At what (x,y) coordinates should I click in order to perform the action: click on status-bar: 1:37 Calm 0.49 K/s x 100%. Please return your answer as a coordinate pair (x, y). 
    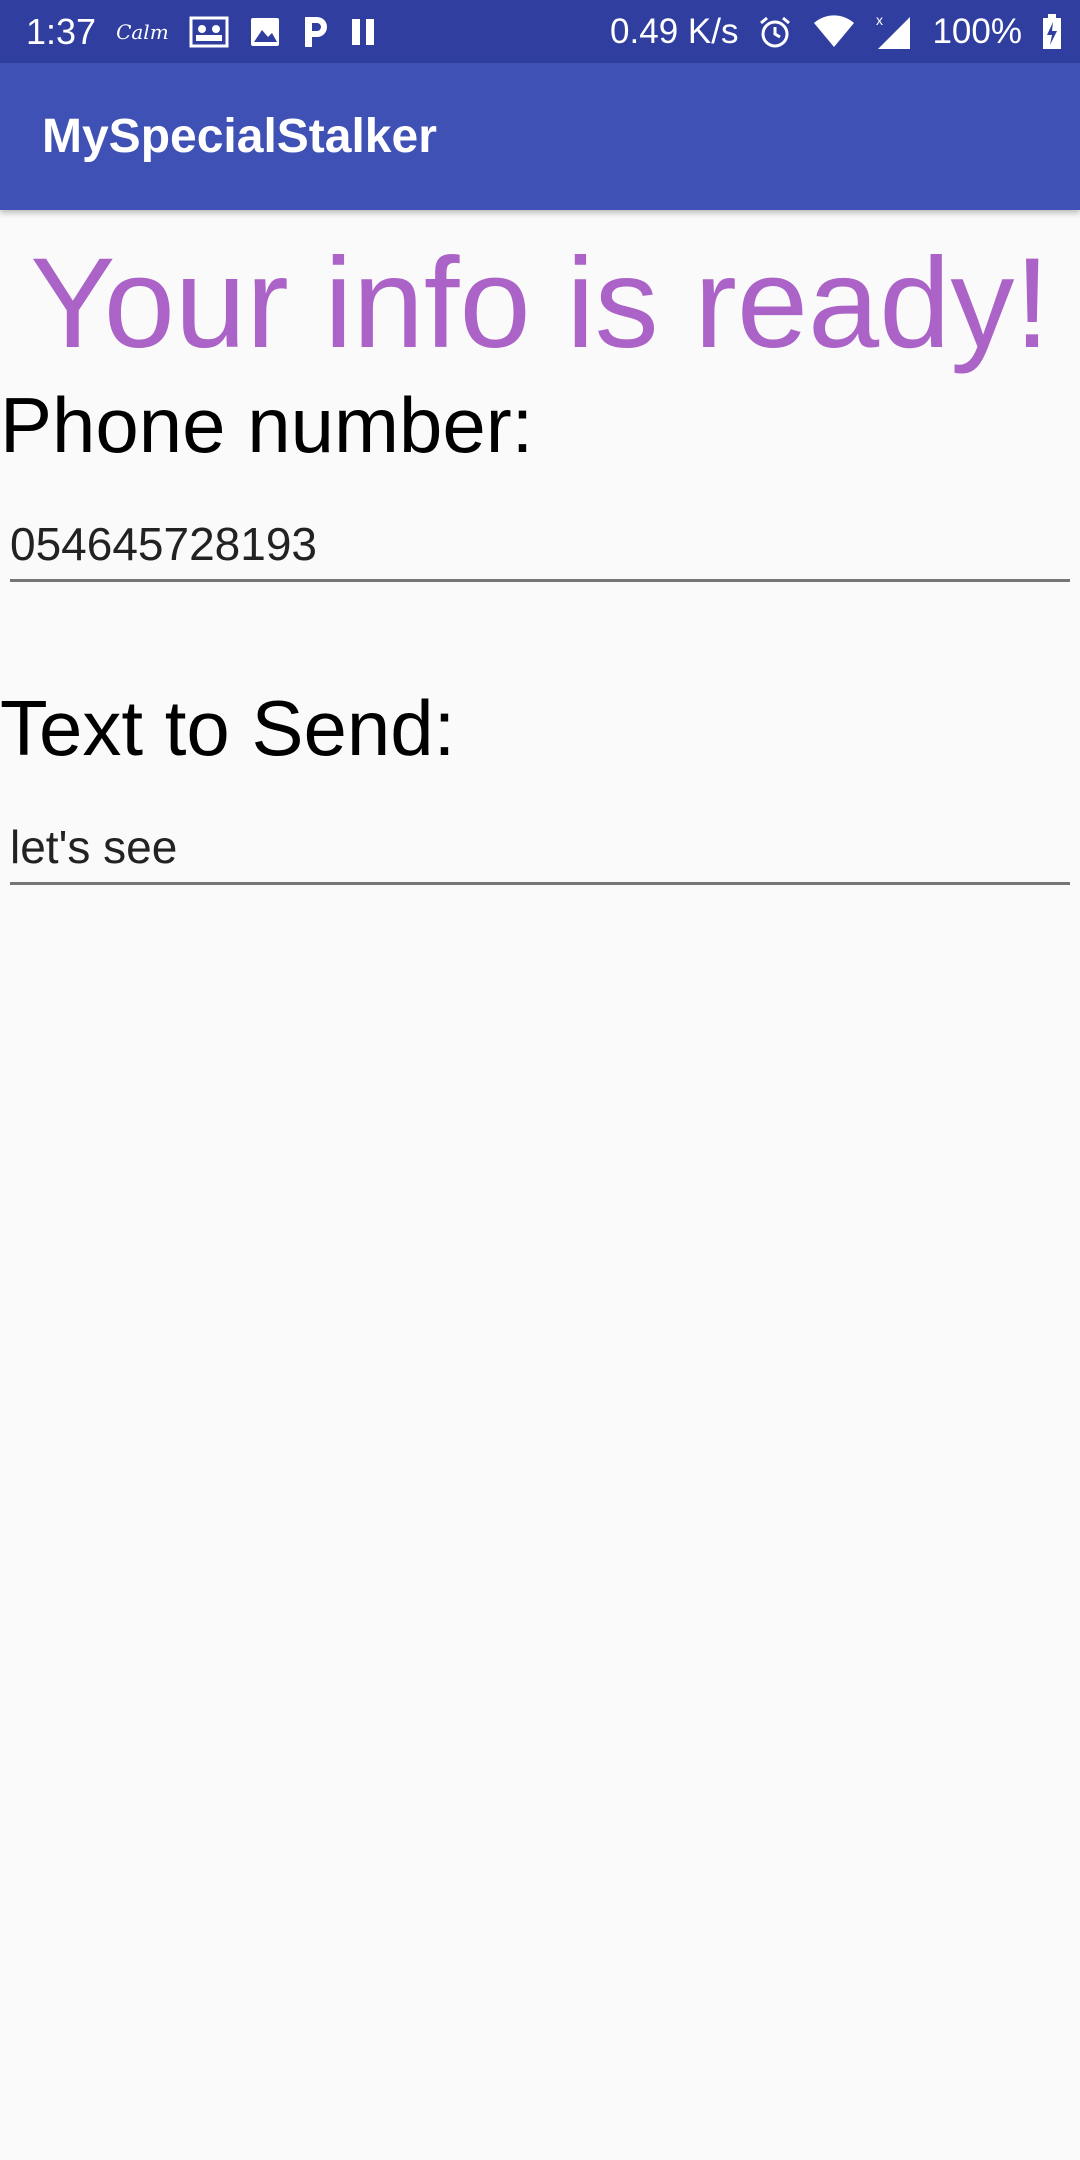
    Looking at the image, I should click on (540, 31).